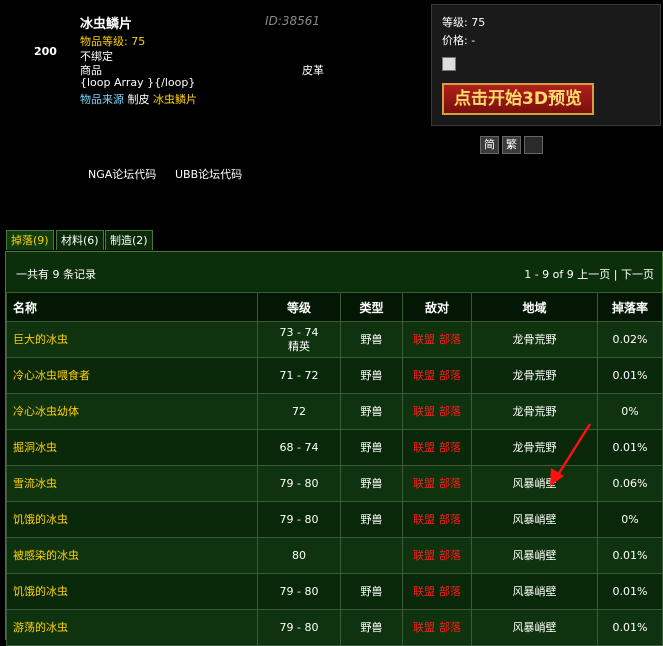  I want to click on col-type: 类型, so click(371, 307).